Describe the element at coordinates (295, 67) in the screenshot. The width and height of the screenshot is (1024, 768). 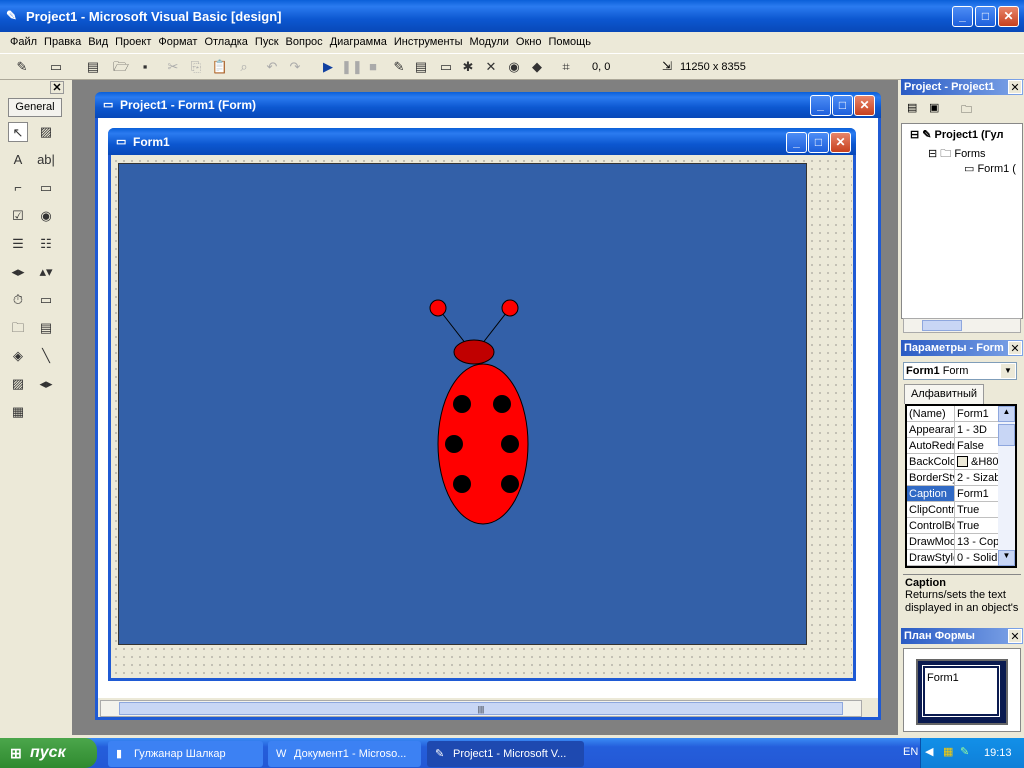
I see `redo-icon: ↷` at that location.